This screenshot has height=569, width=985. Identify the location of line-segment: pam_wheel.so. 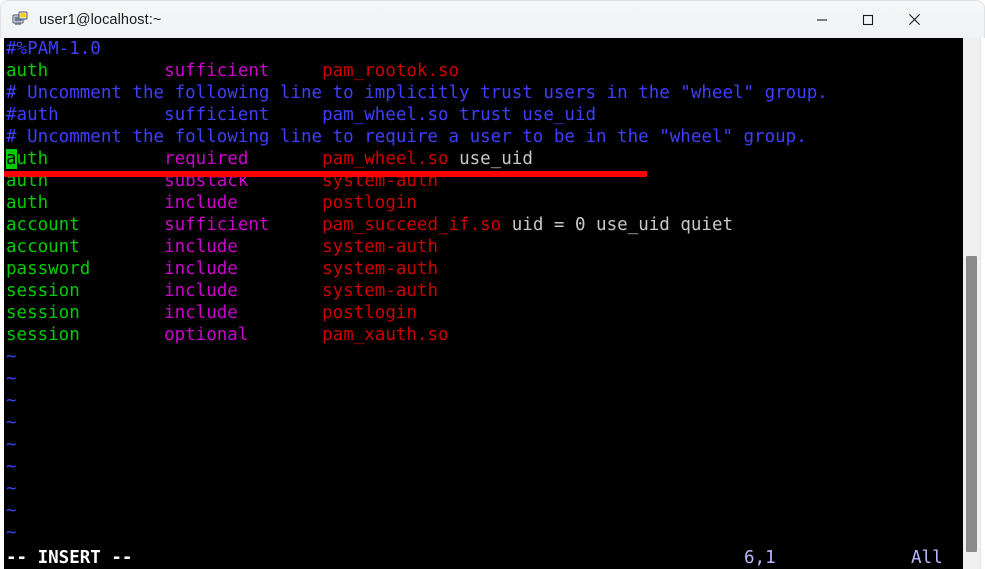
(385, 159).